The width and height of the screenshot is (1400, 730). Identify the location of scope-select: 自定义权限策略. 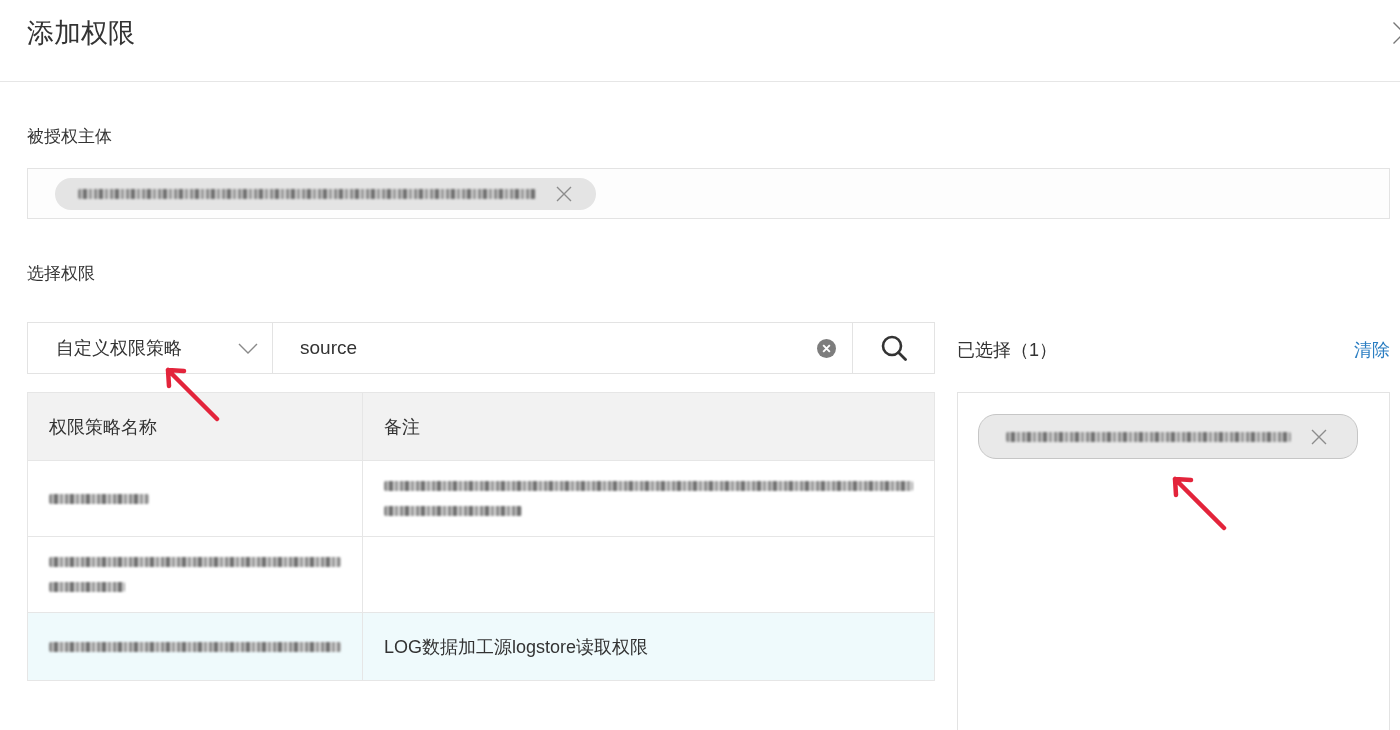
(150, 348).